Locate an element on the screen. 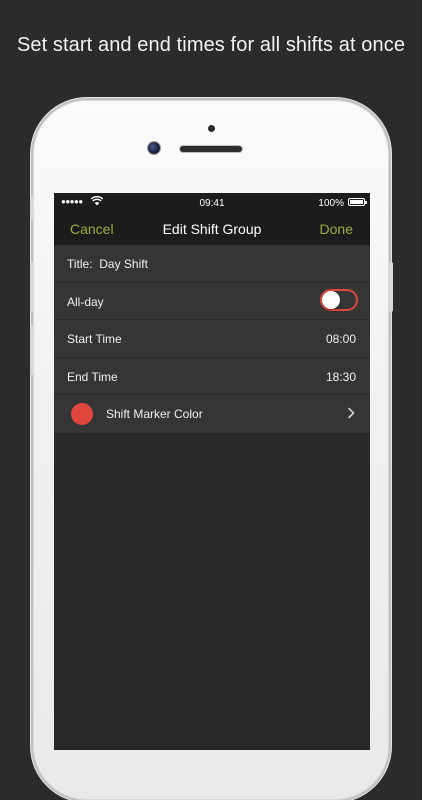  title-label: Title: Day Shift is located at coordinates (107, 264).